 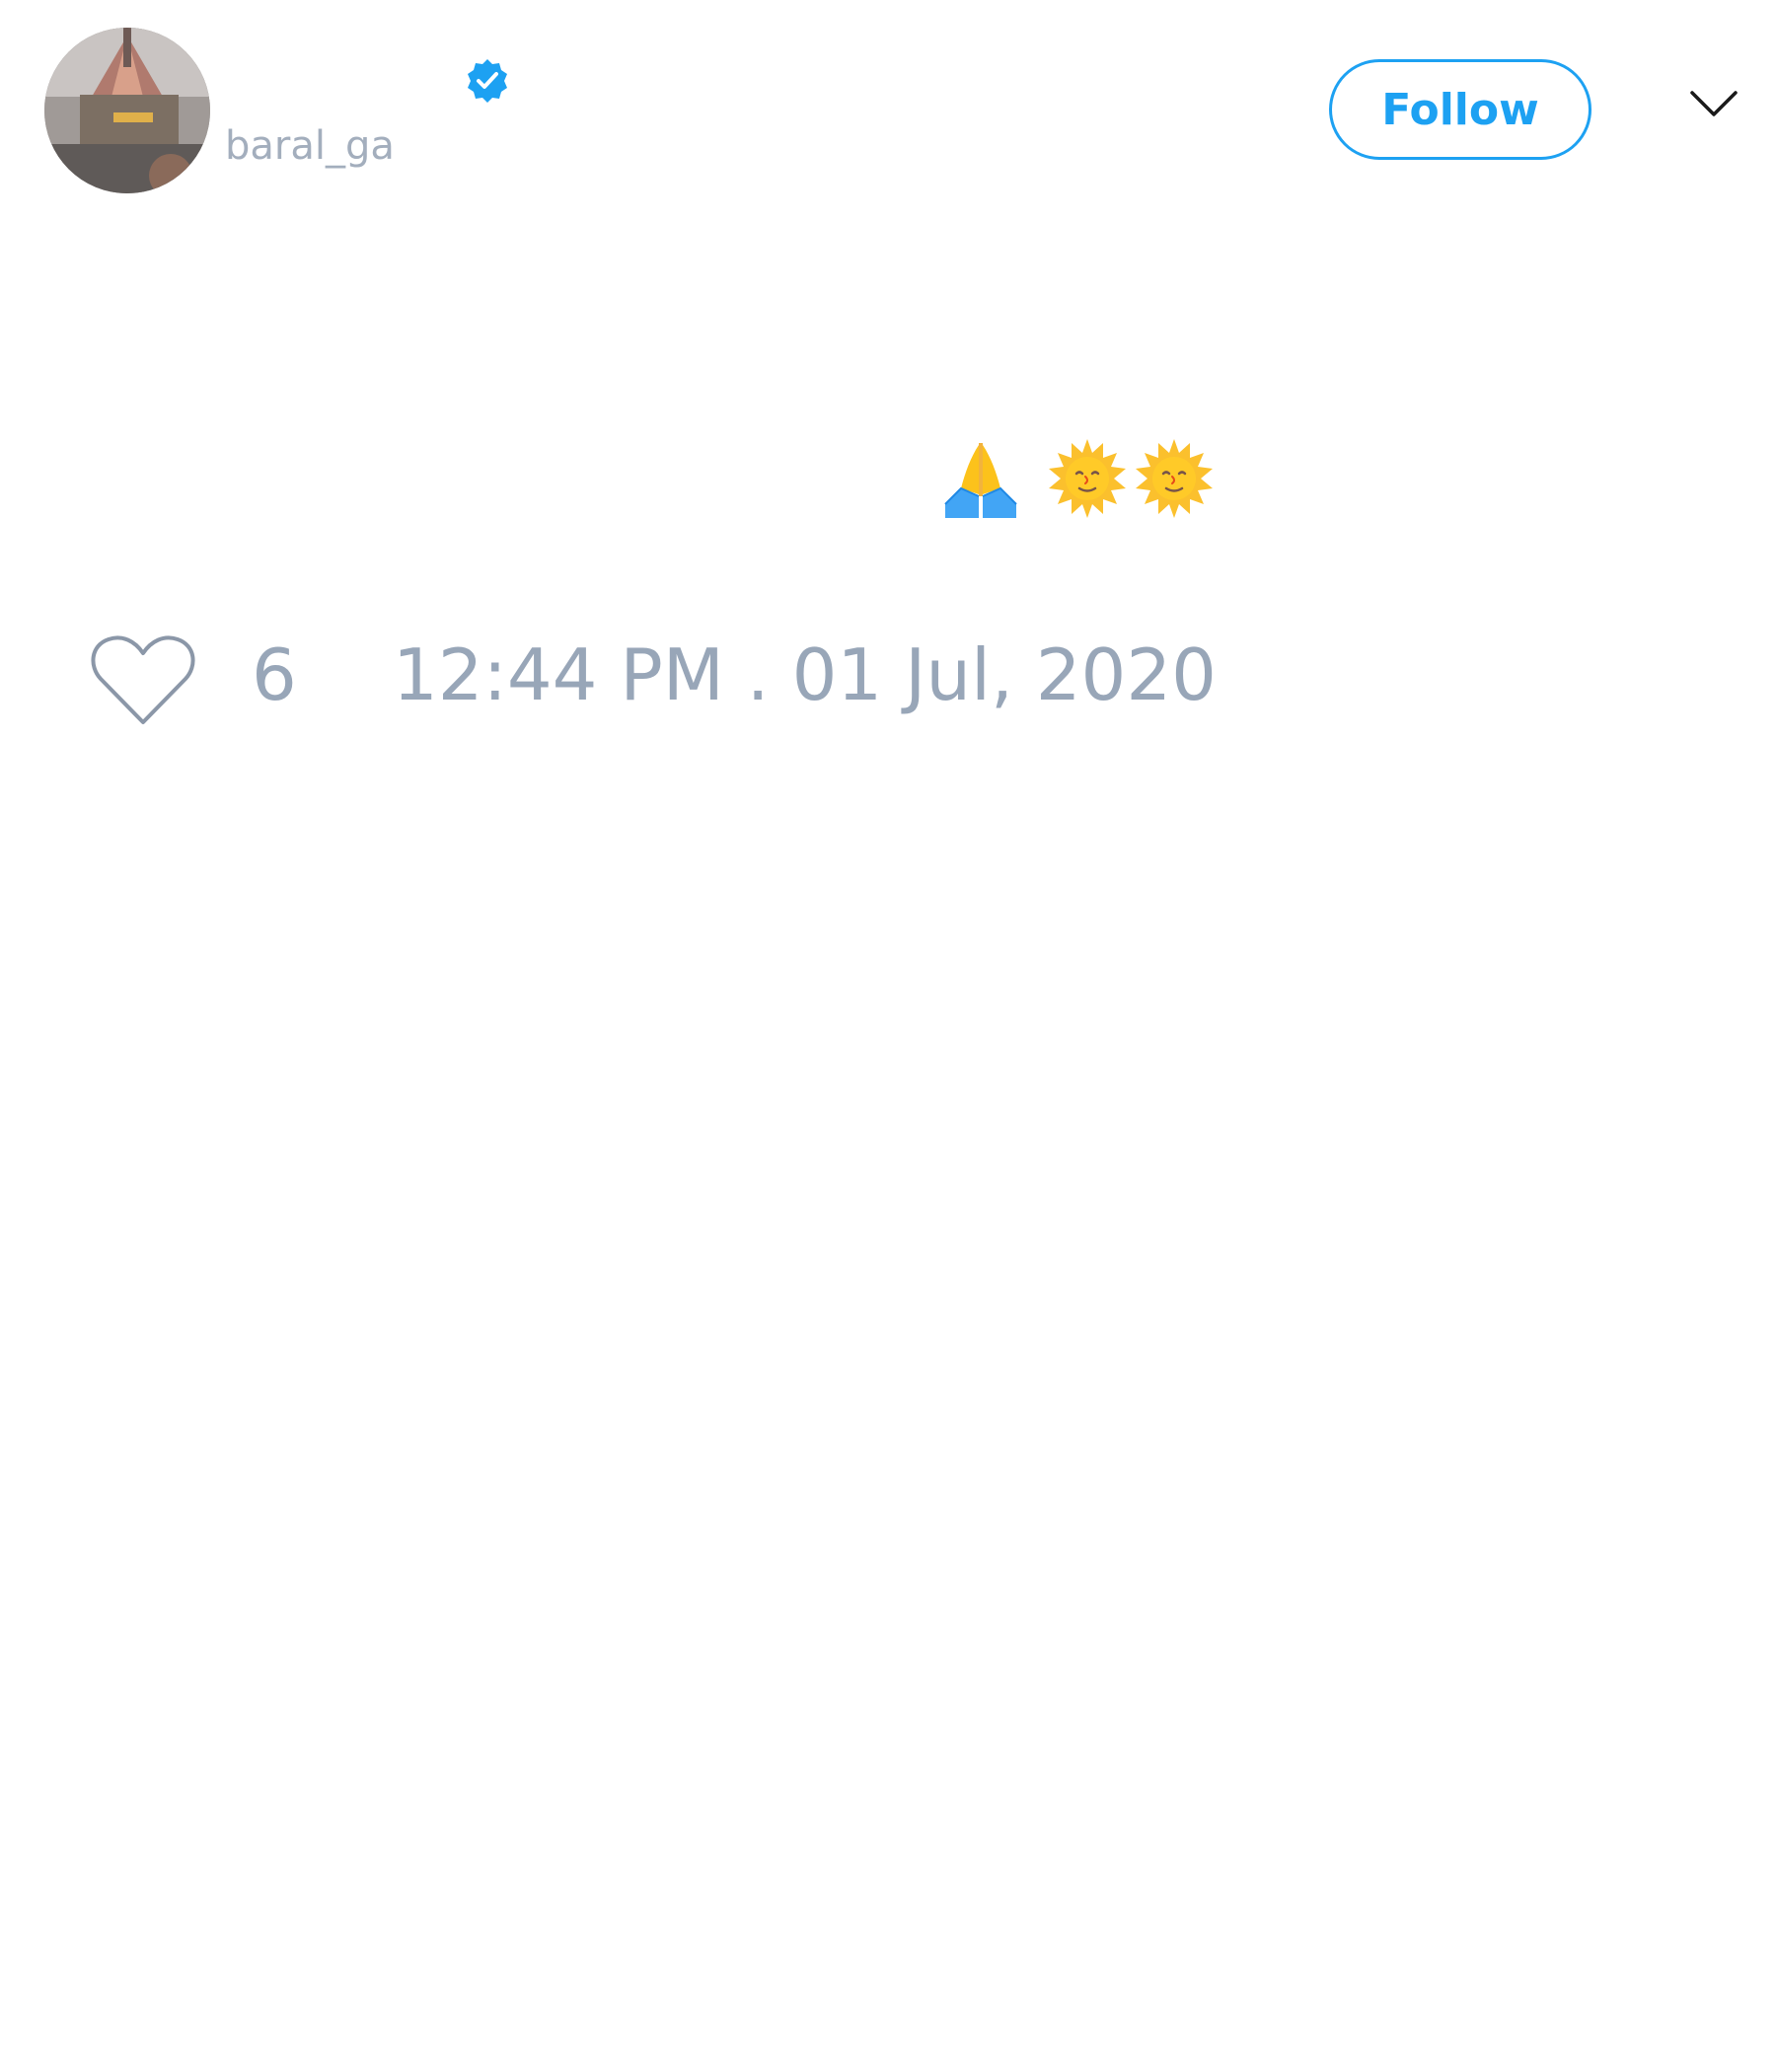 What do you see at coordinates (143, 681) in the screenshot?
I see `heart-icon` at bounding box center [143, 681].